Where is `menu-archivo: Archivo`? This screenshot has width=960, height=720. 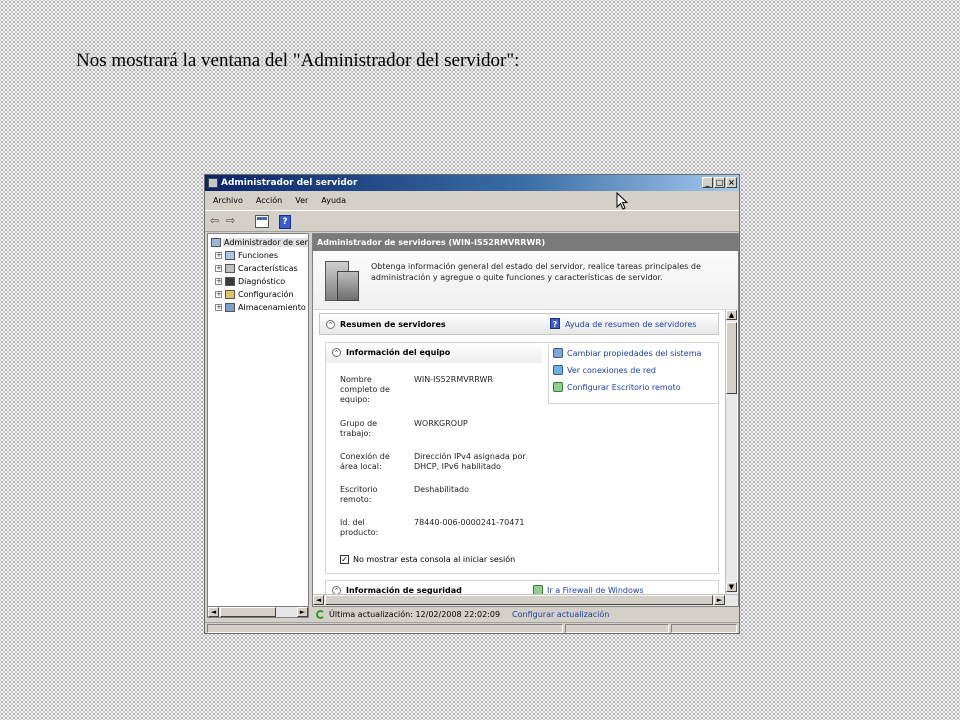 menu-archivo: Archivo is located at coordinates (228, 200).